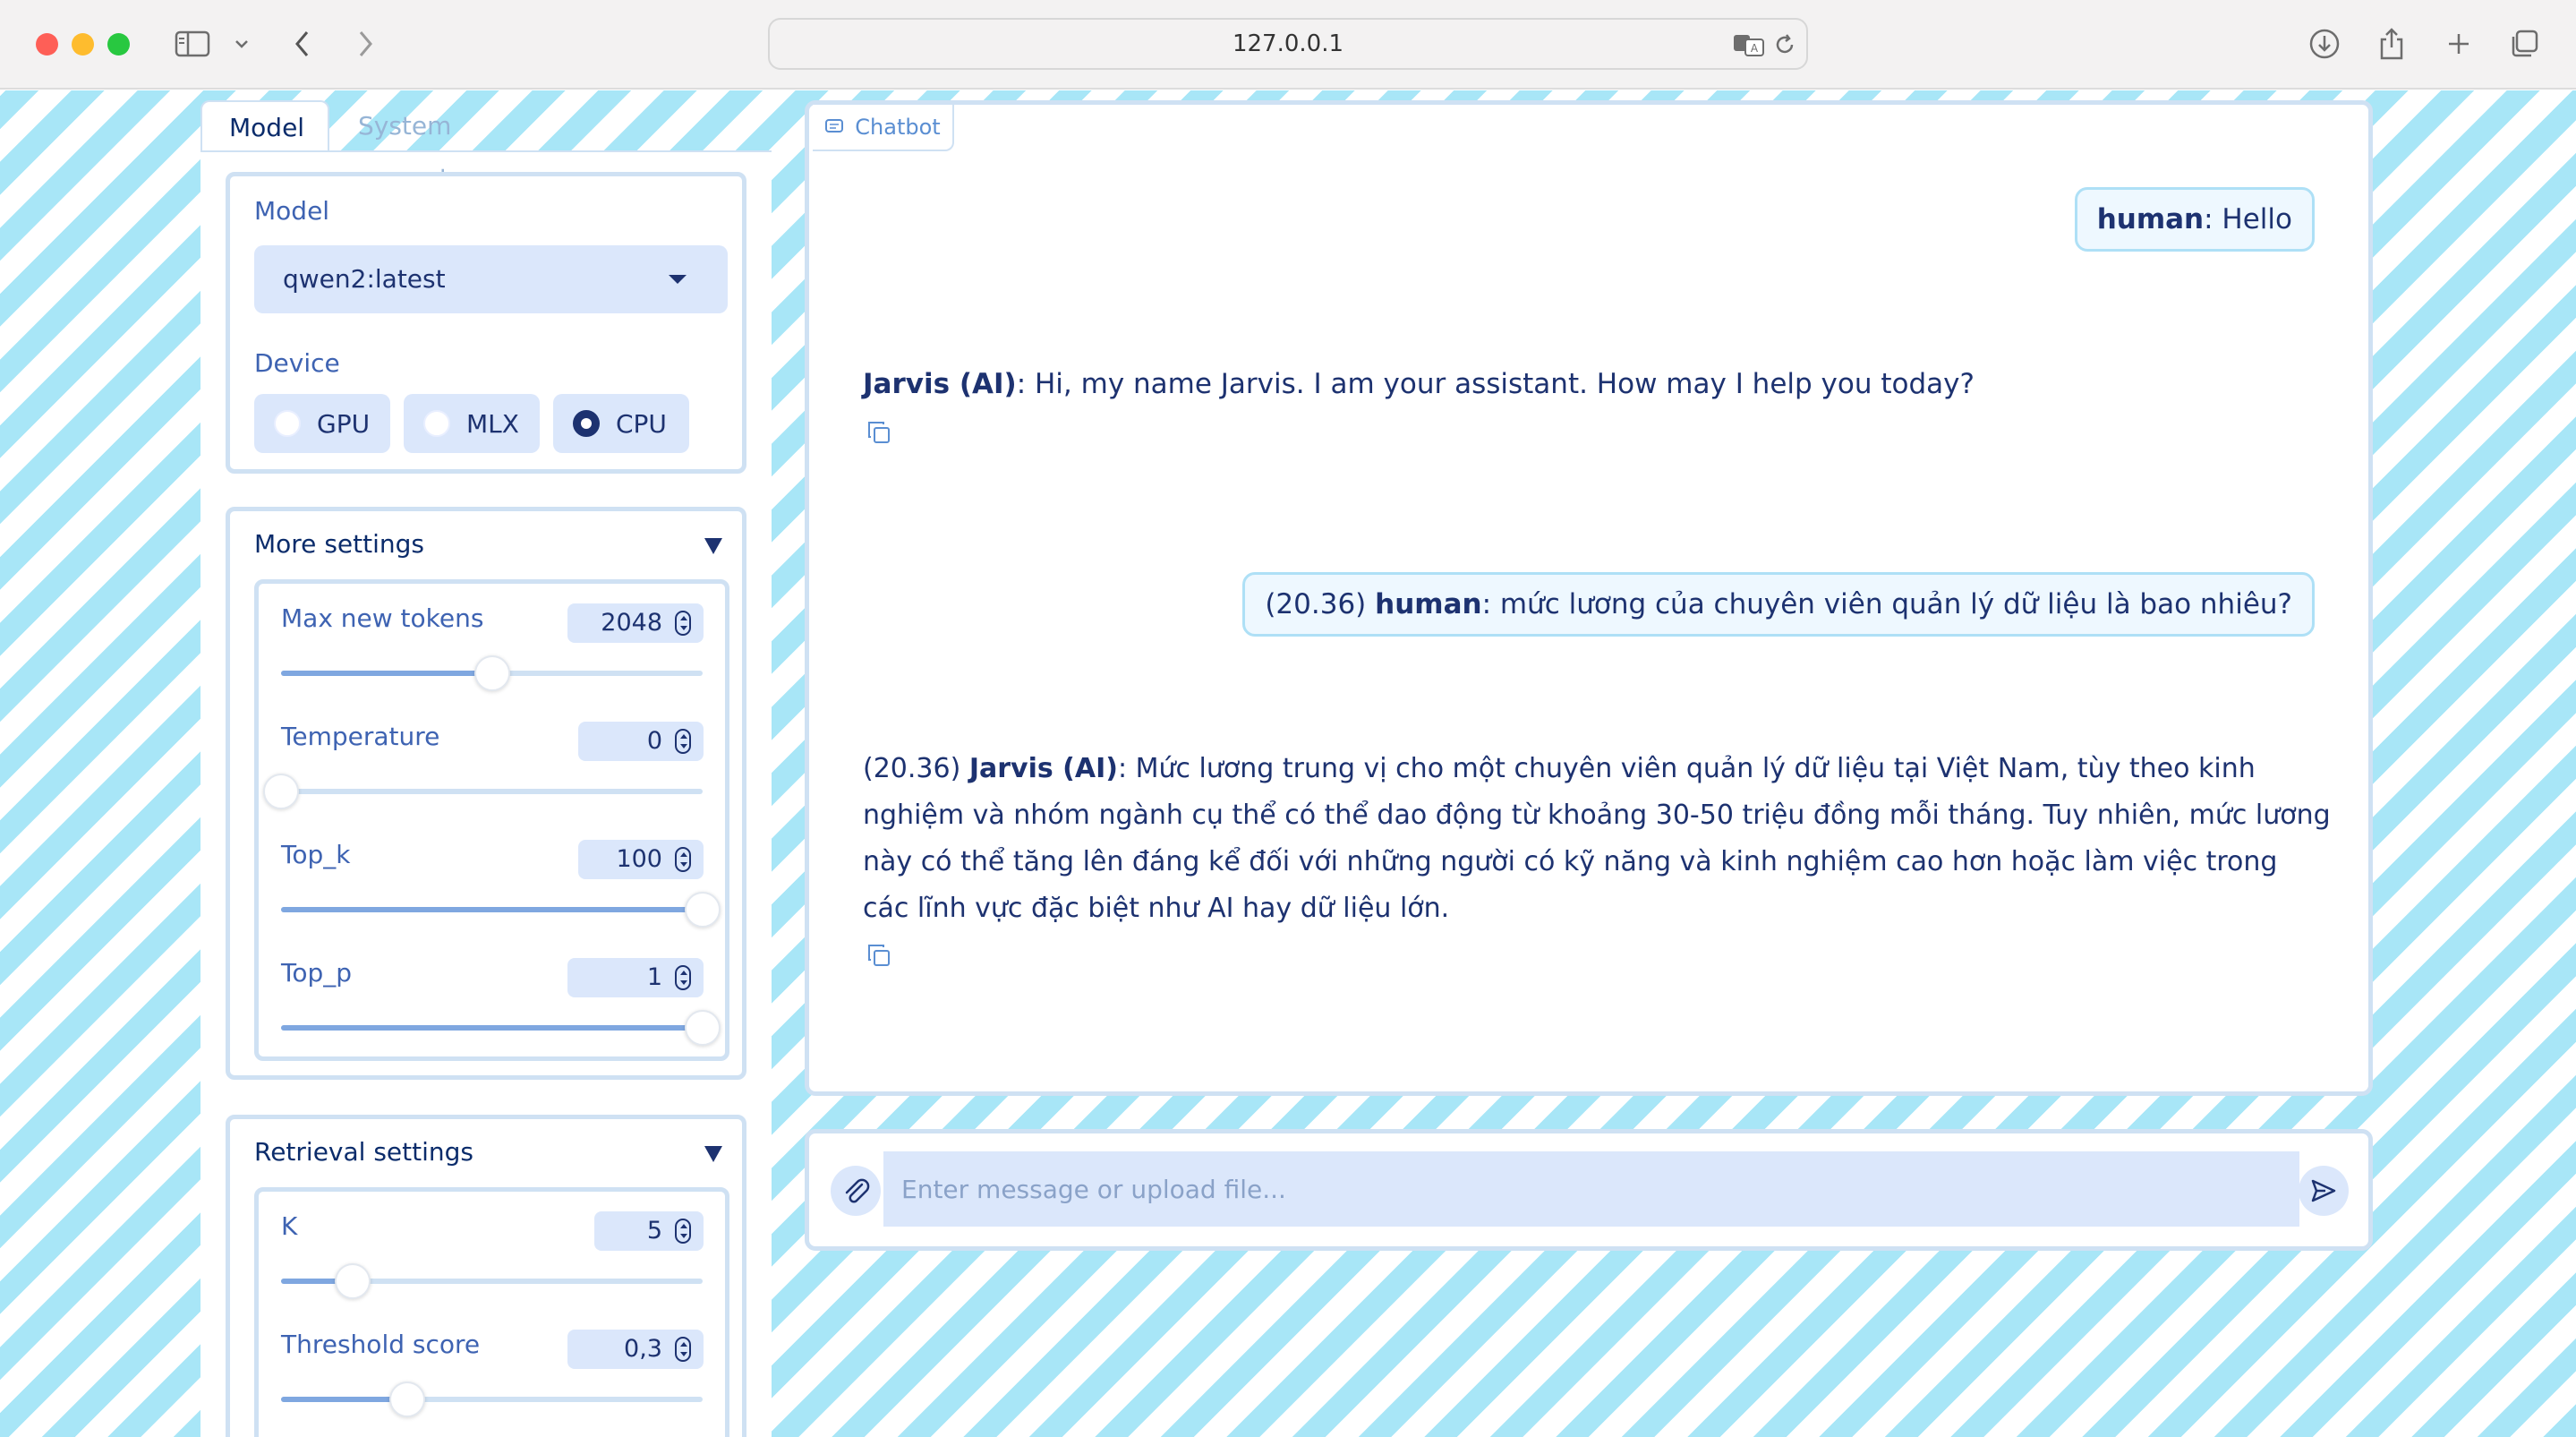 Image resolution: width=2576 pixels, height=1437 pixels. Describe the element at coordinates (1320, 604) in the screenshot. I see `message-time: (20.36)` at that location.